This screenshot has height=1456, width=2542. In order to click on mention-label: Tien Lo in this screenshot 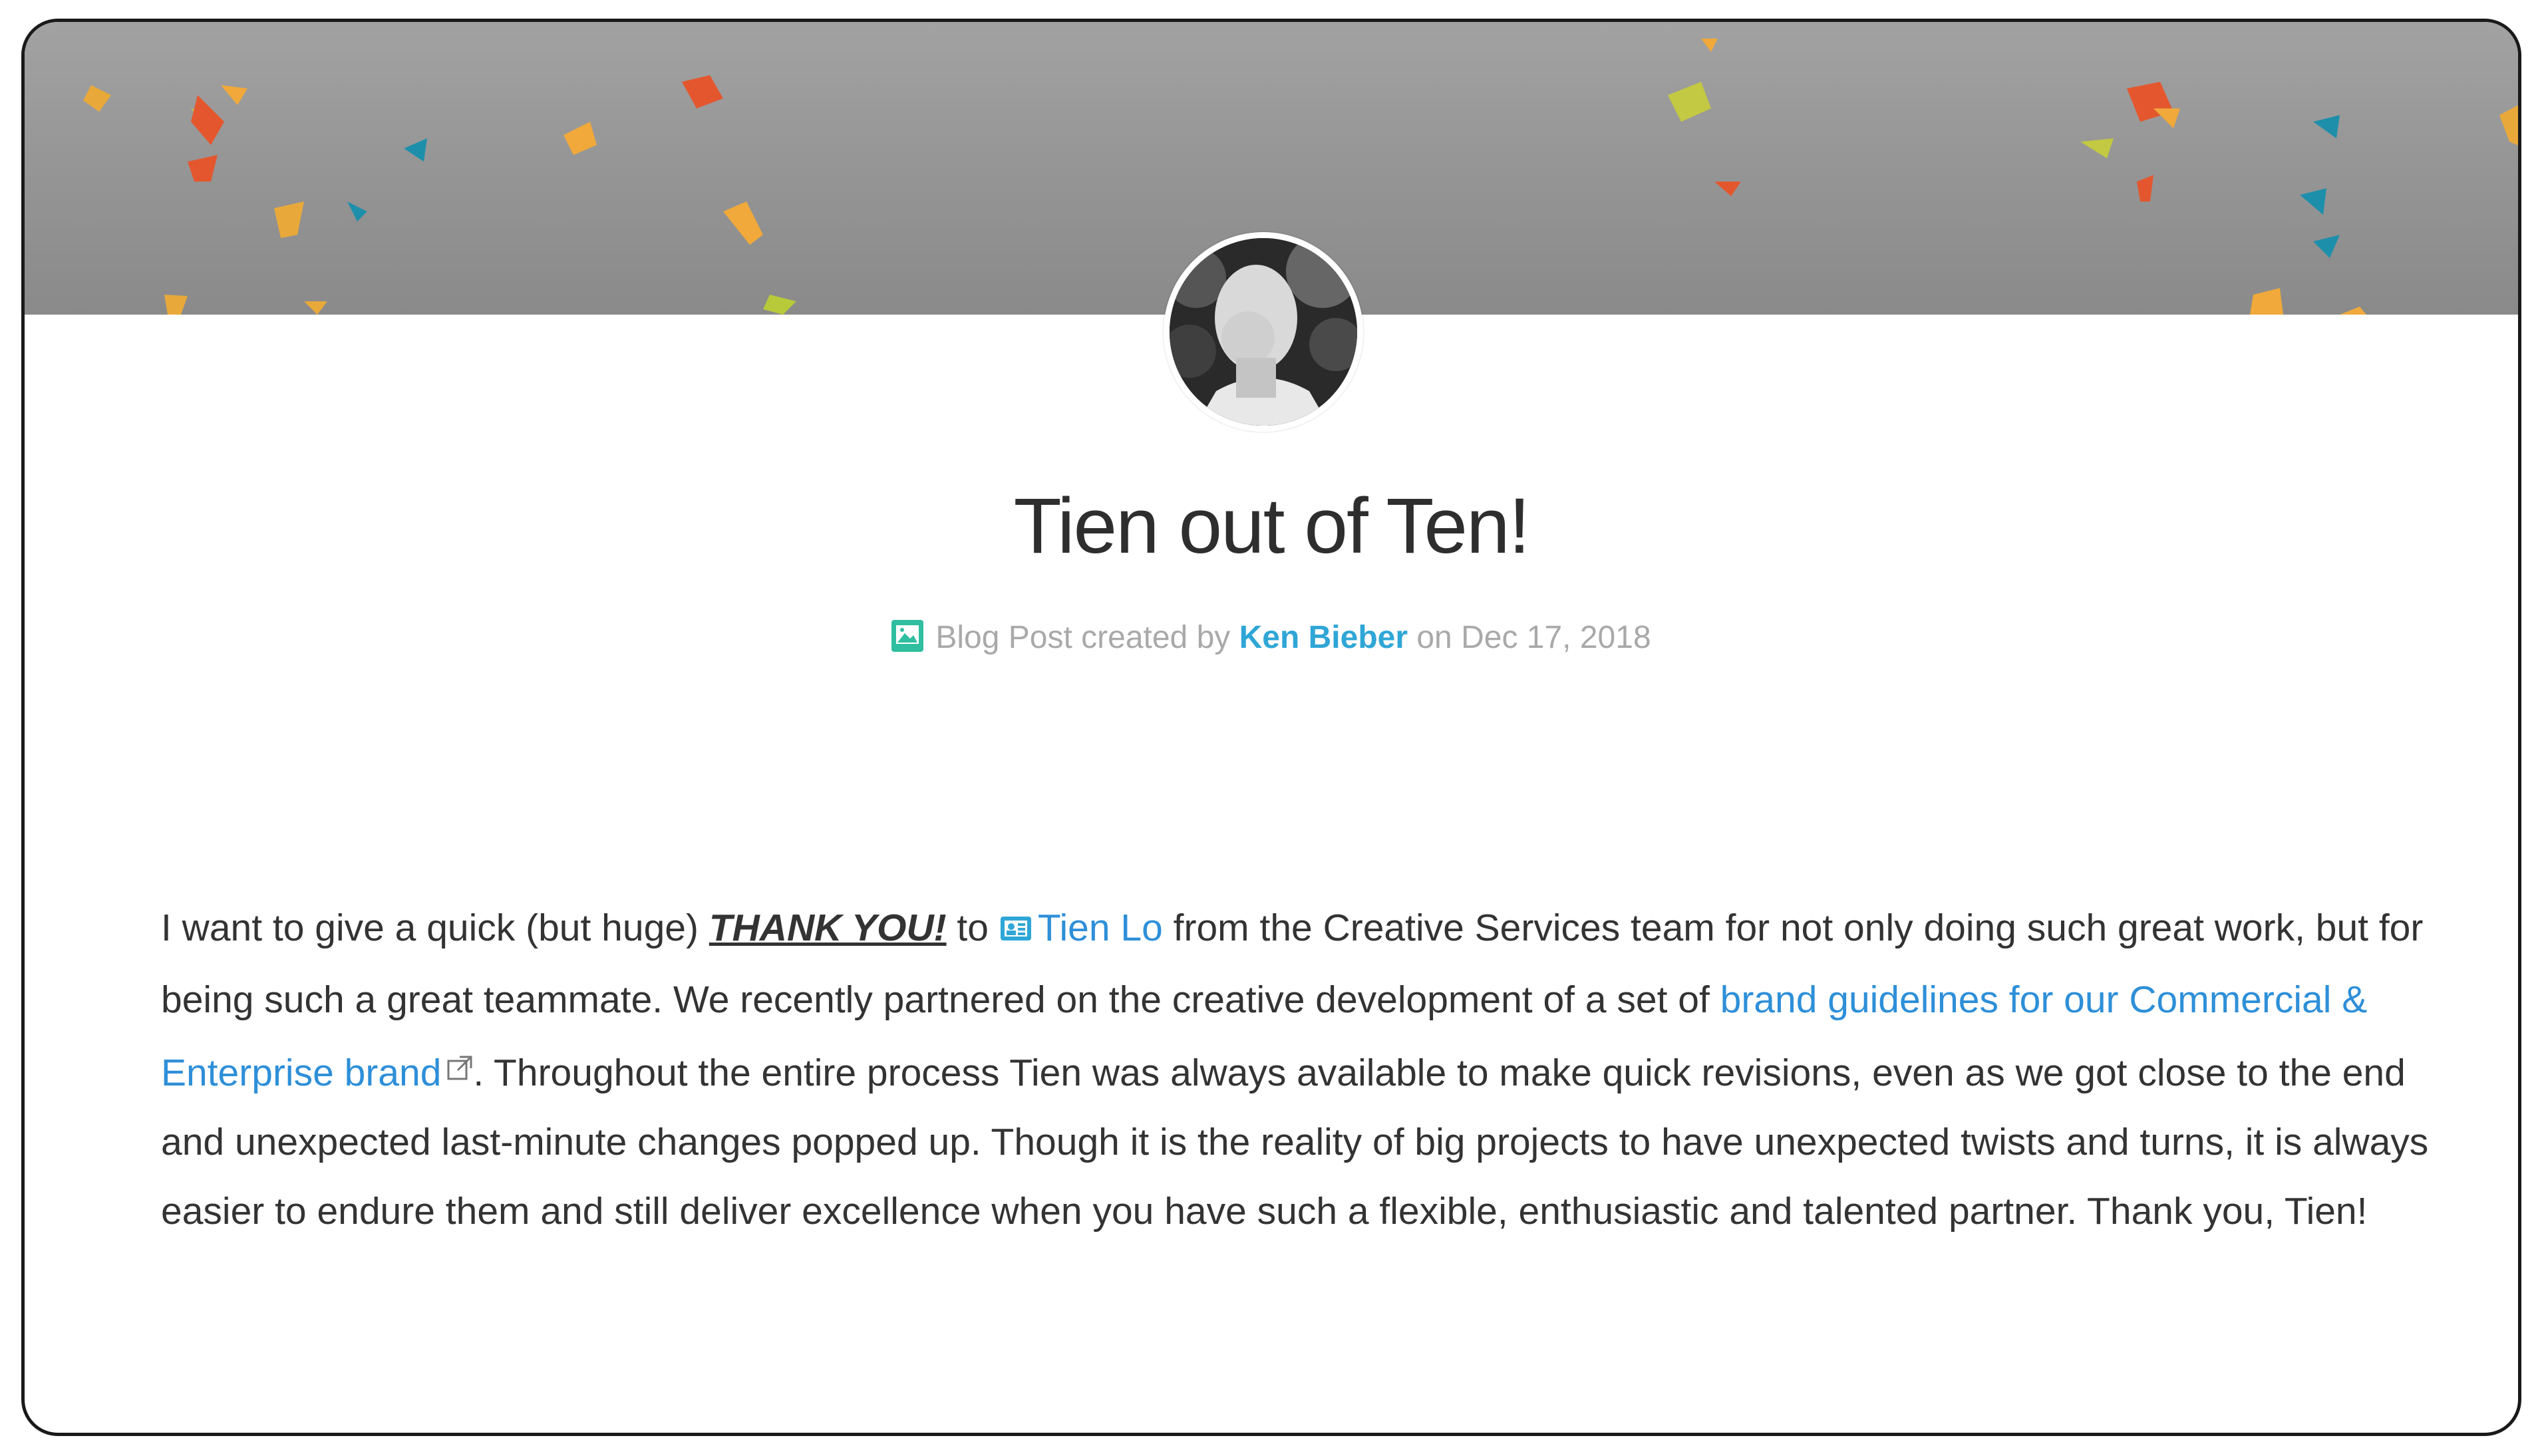, I will do `click(1100, 928)`.